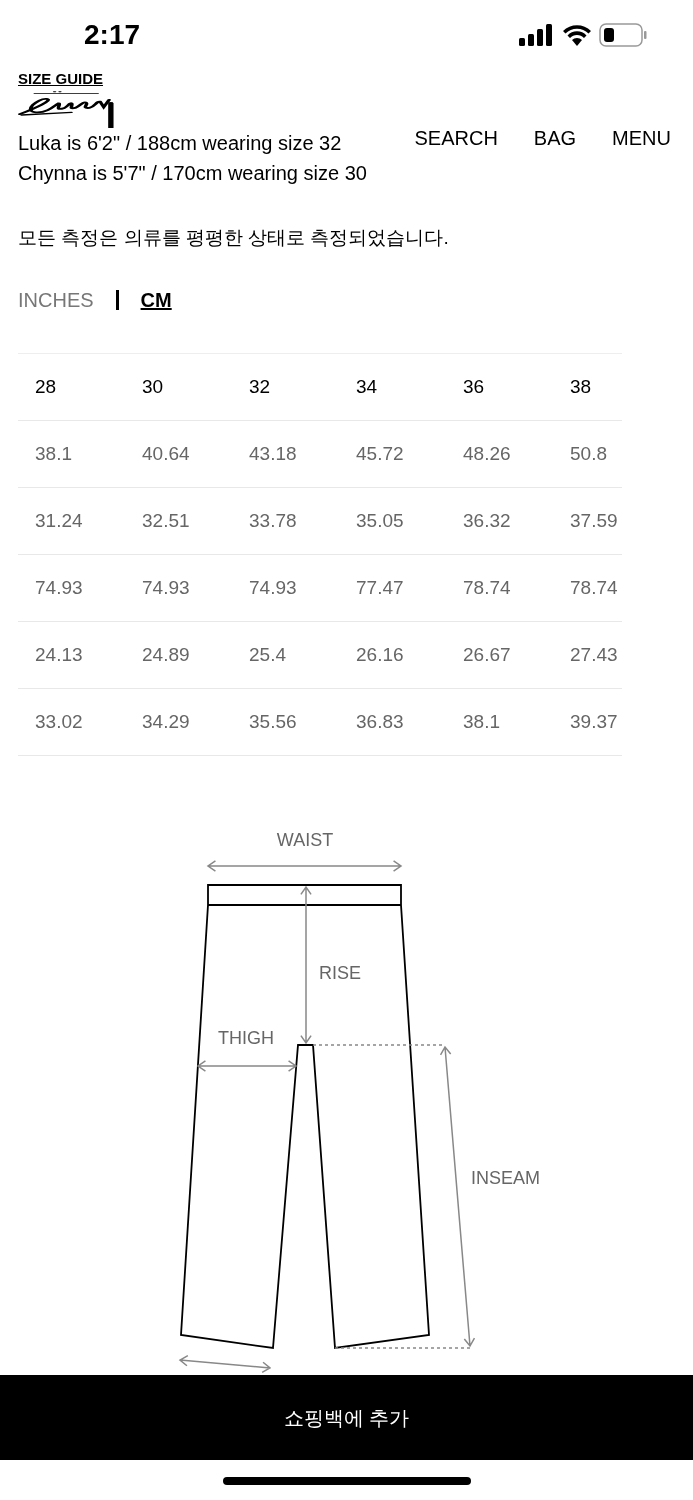  I want to click on status-time: 2:17, so click(112, 35).